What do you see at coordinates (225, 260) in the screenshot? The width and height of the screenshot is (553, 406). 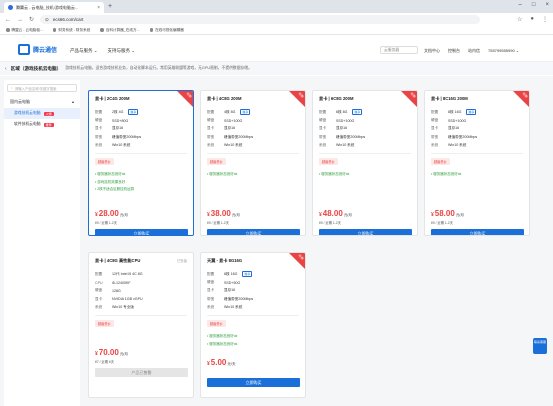 I see `card-title: 天翼 - 显卡 8G16G` at bounding box center [225, 260].